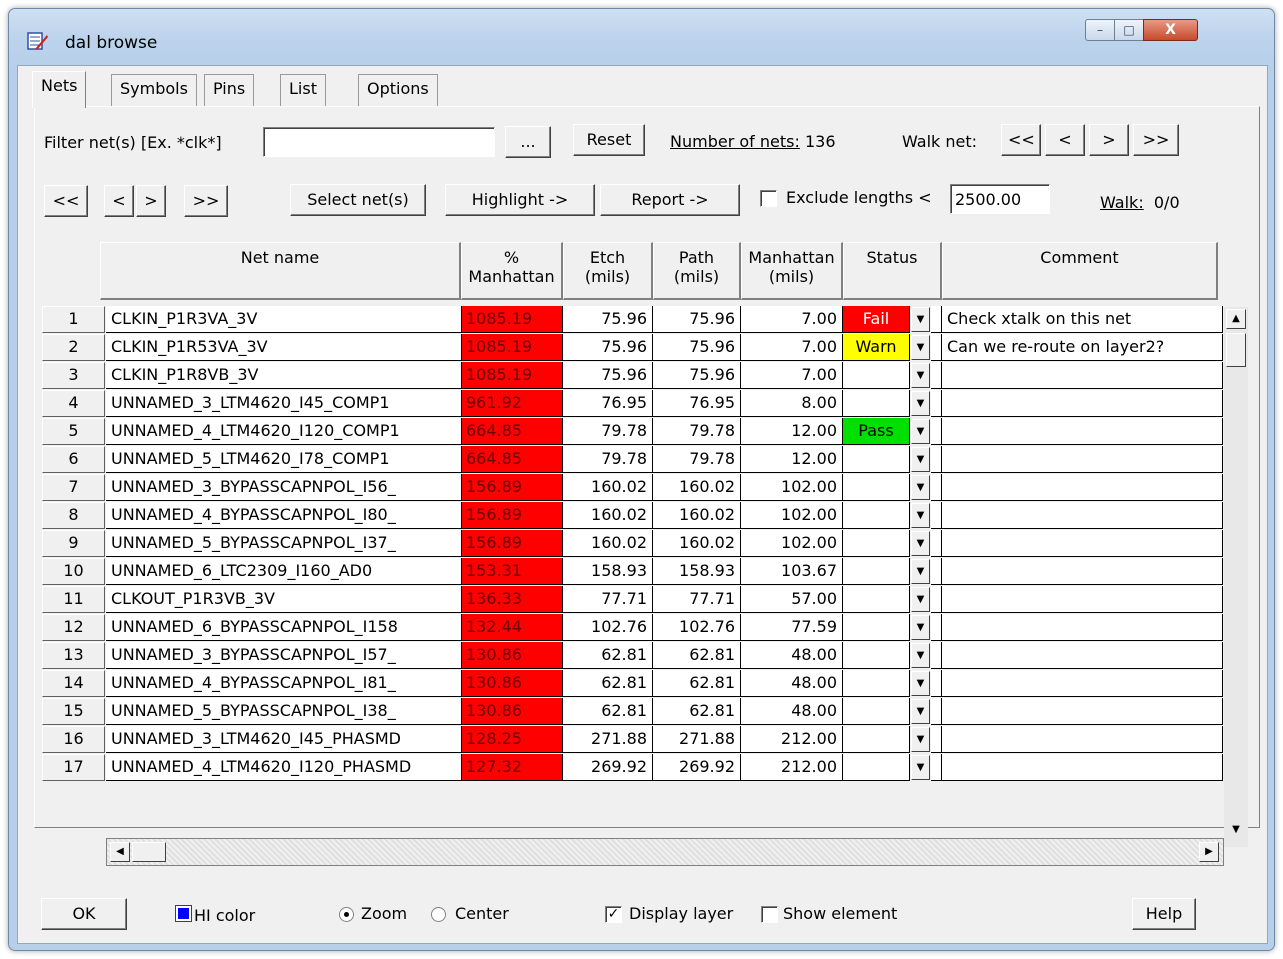  I want to click on col-header-manhattan: Manhattan (mils), so click(792, 271).